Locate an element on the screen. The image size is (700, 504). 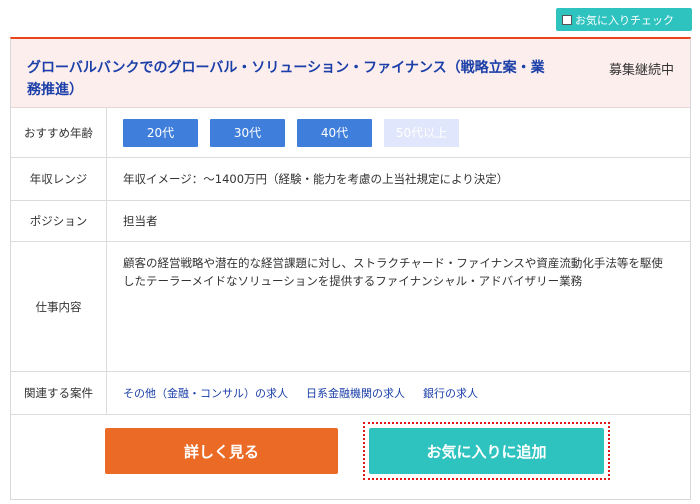
age-option-30s: 30代 is located at coordinates (247, 132).